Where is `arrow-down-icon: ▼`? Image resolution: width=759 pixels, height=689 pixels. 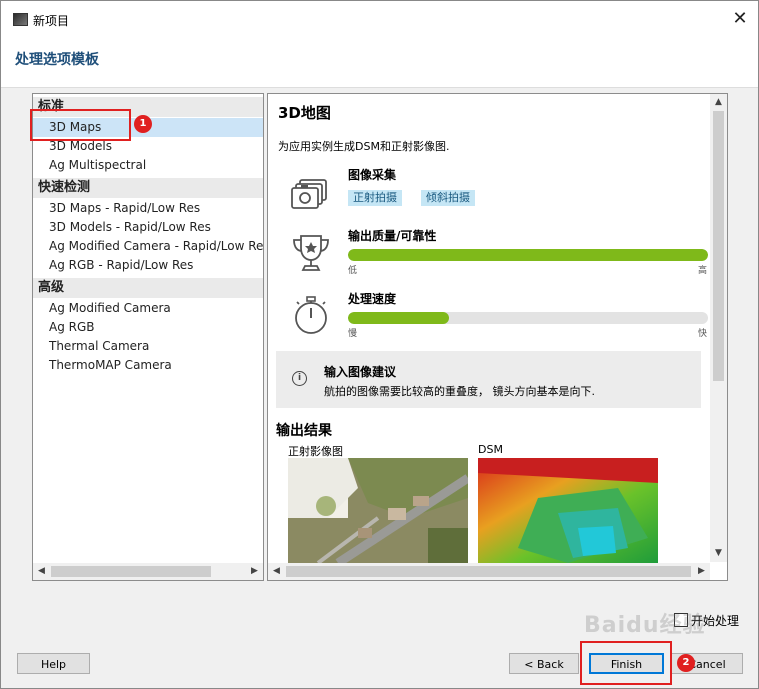
arrow-down-icon: ▼ is located at coordinates (718, 553).